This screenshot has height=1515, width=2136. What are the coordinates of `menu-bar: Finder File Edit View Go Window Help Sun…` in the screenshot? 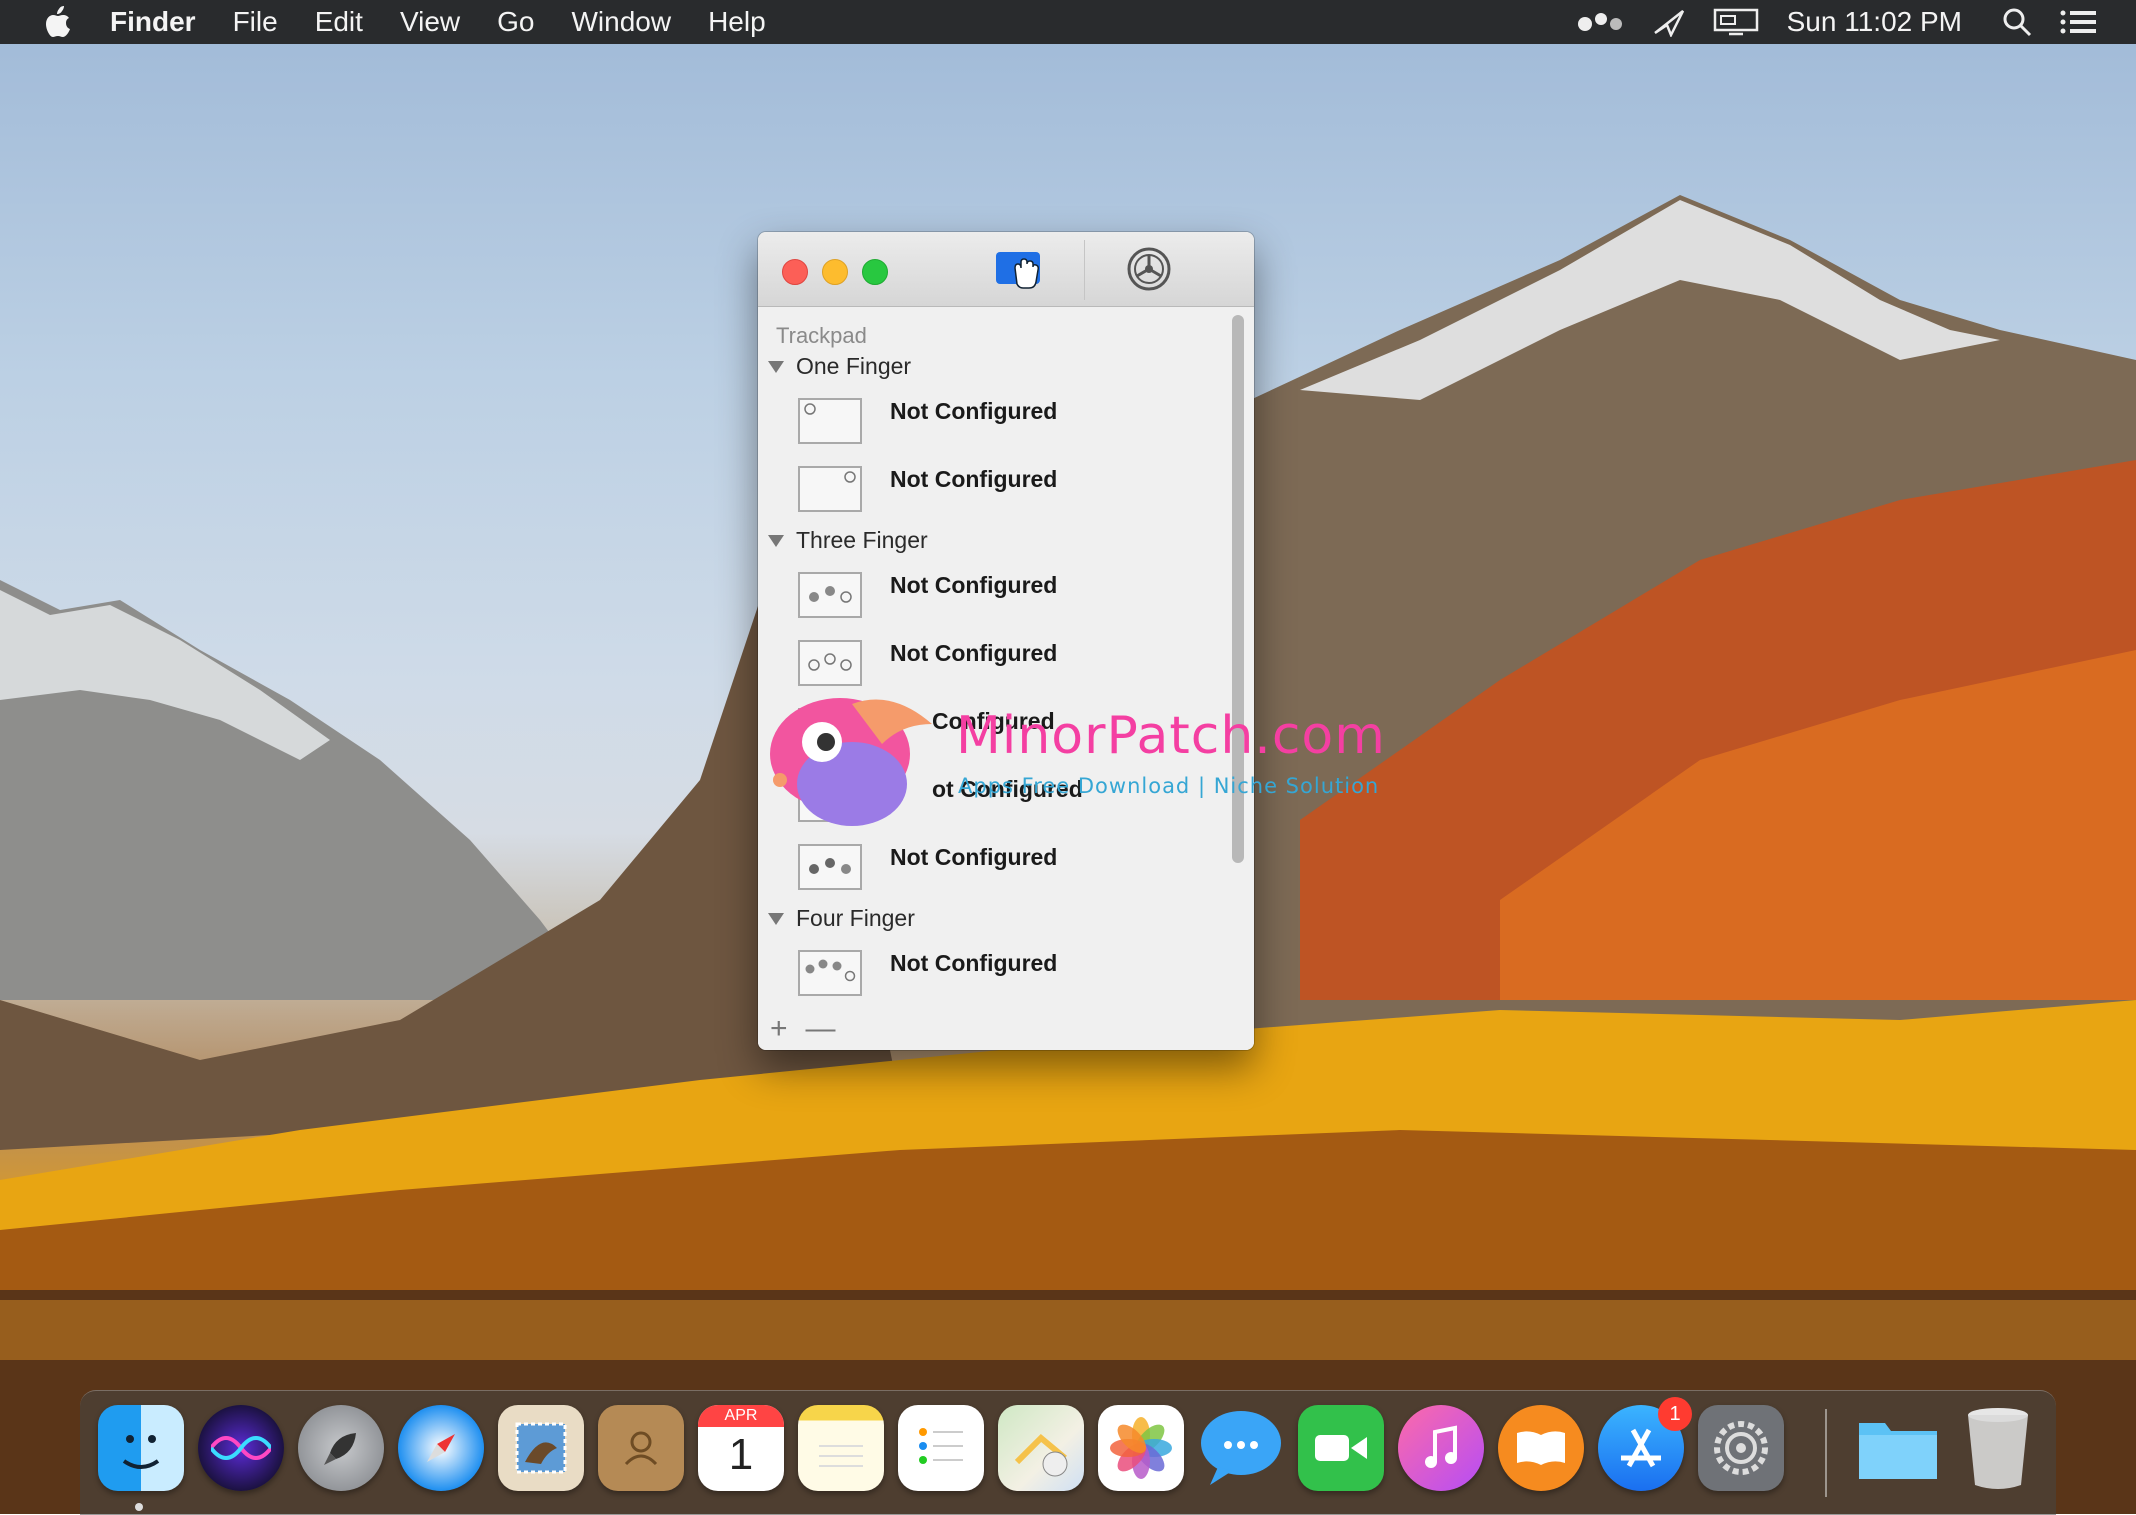 It's located at (1068, 22).